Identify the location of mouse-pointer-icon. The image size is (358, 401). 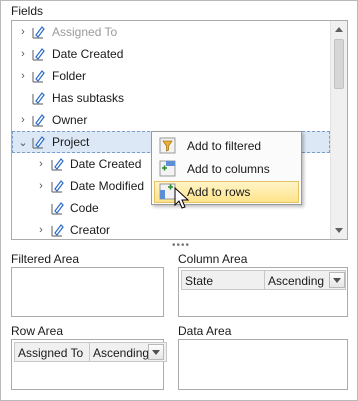
(182, 198).